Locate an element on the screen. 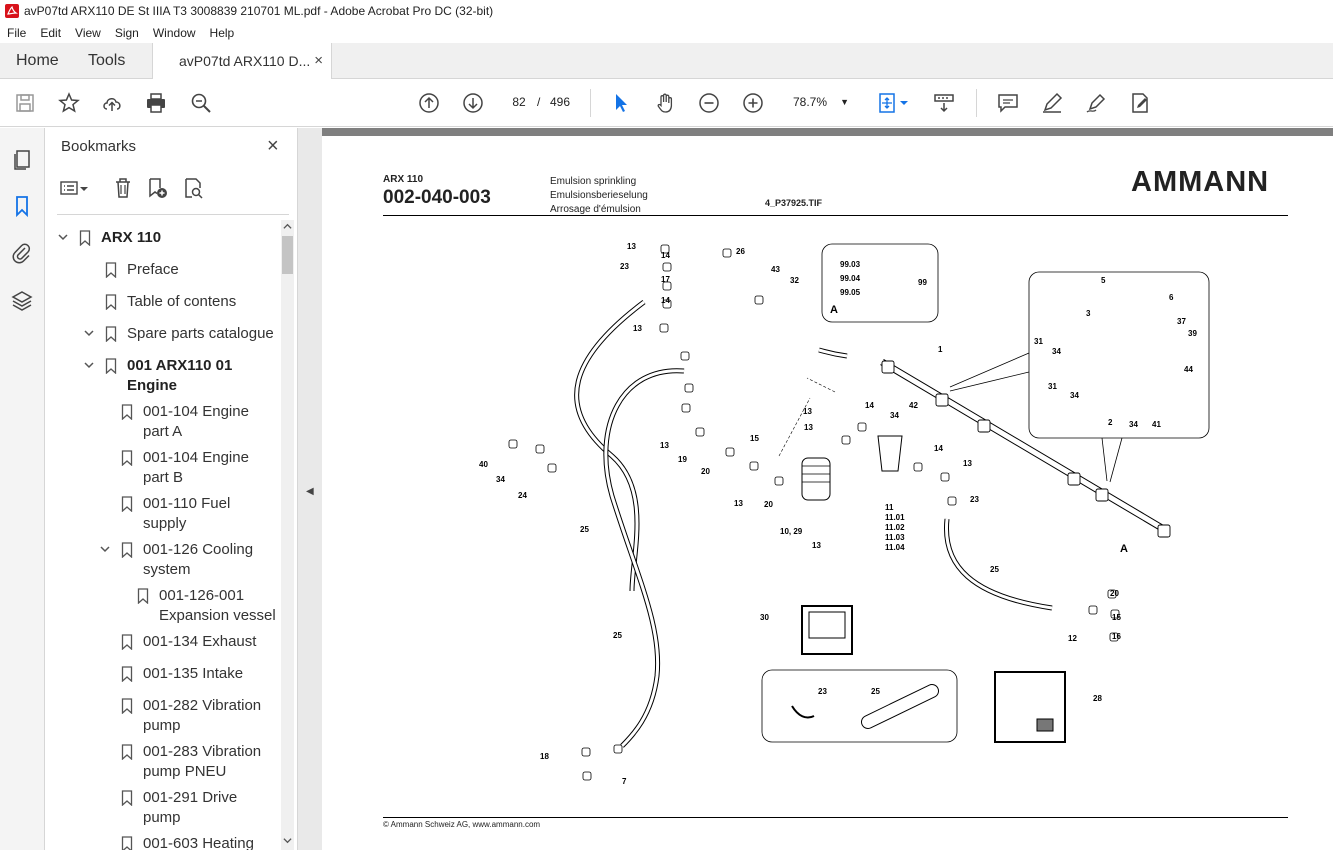  bookmark-item: 001-104 Engine part B is located at coordinates (196, 468).